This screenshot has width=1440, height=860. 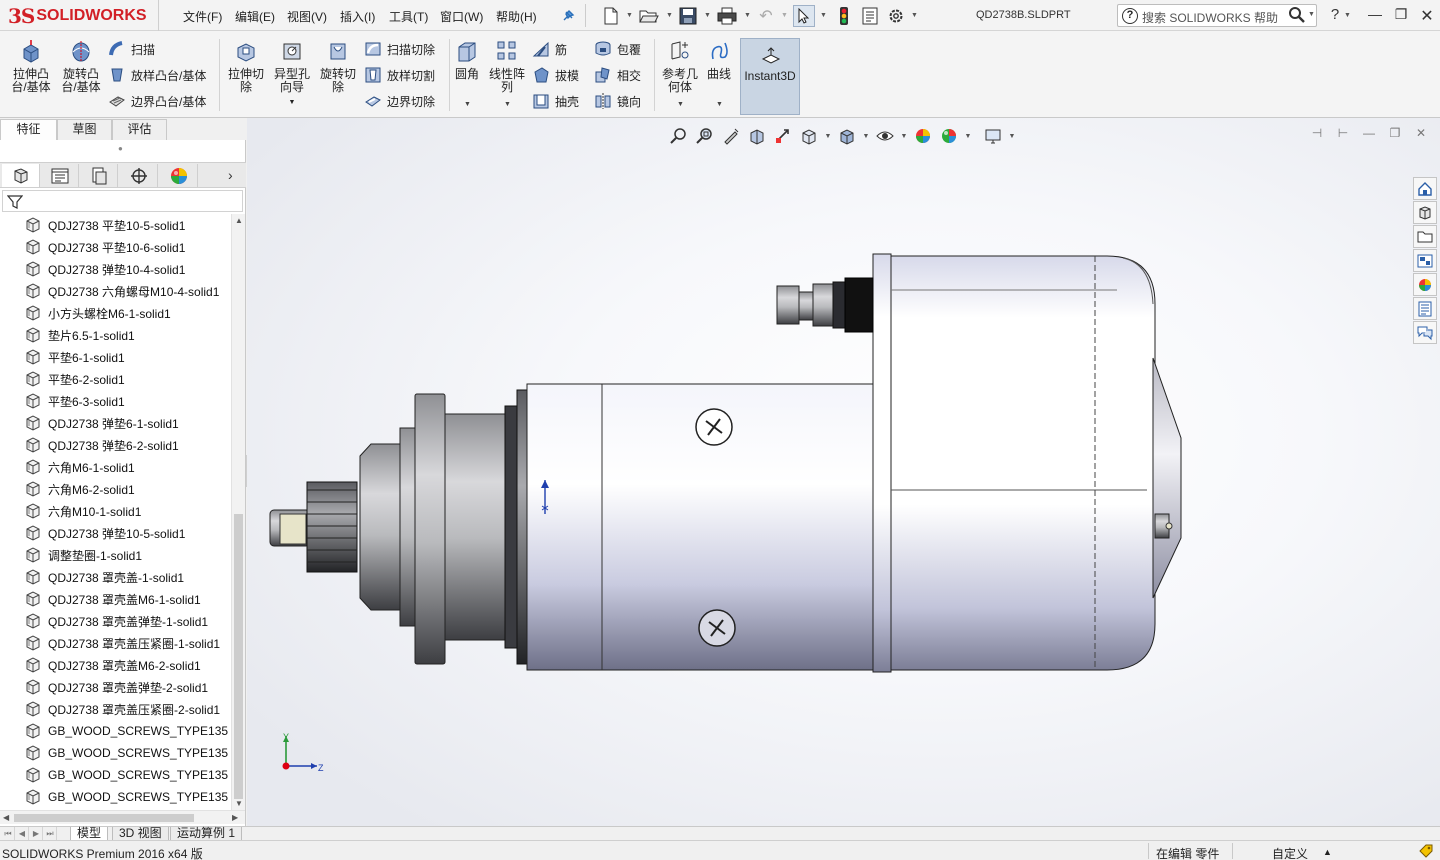 I want to click on sweep-button: 扫描, so click(x=131, y=49).